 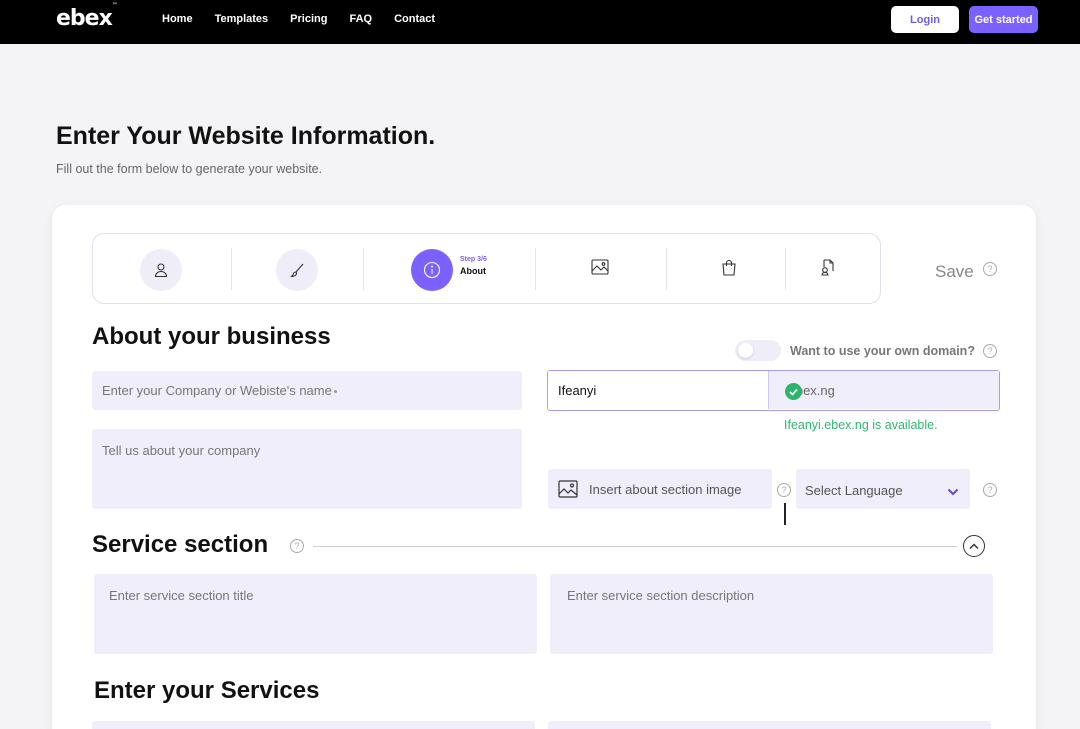 I want to click on language-select: Select Language, so click(x=883, y=489).